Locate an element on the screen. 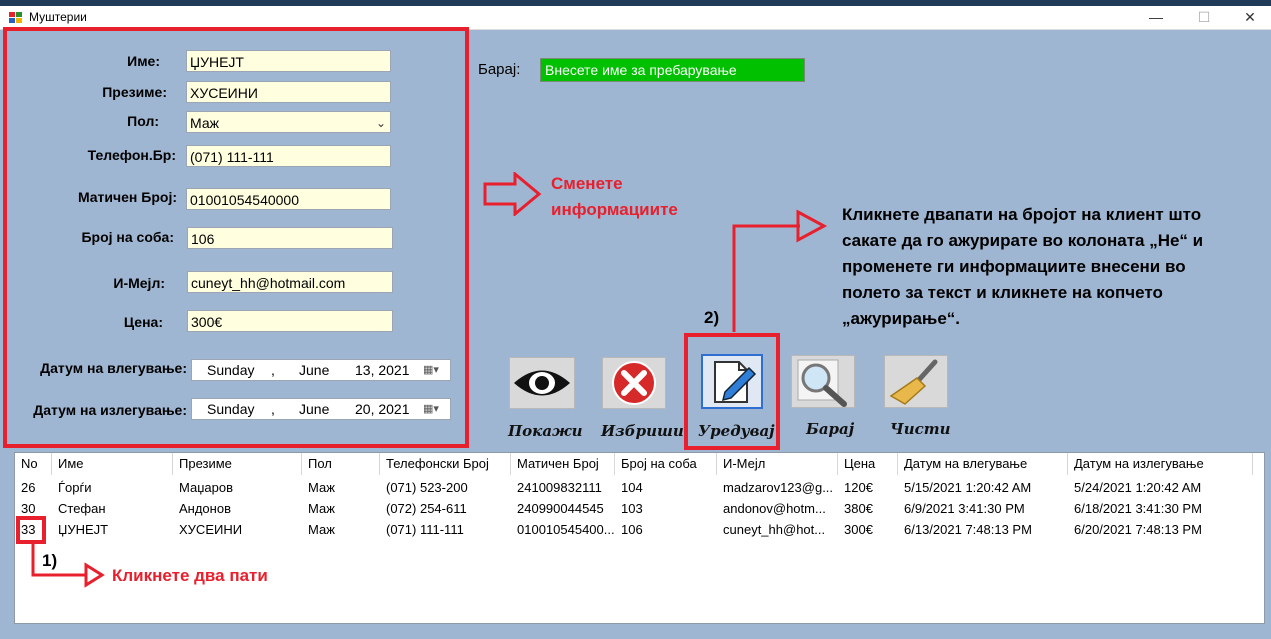 The width and height of the screenshot is (1271, 639). close-button: ✕ is located at coordinates (1249, 17).